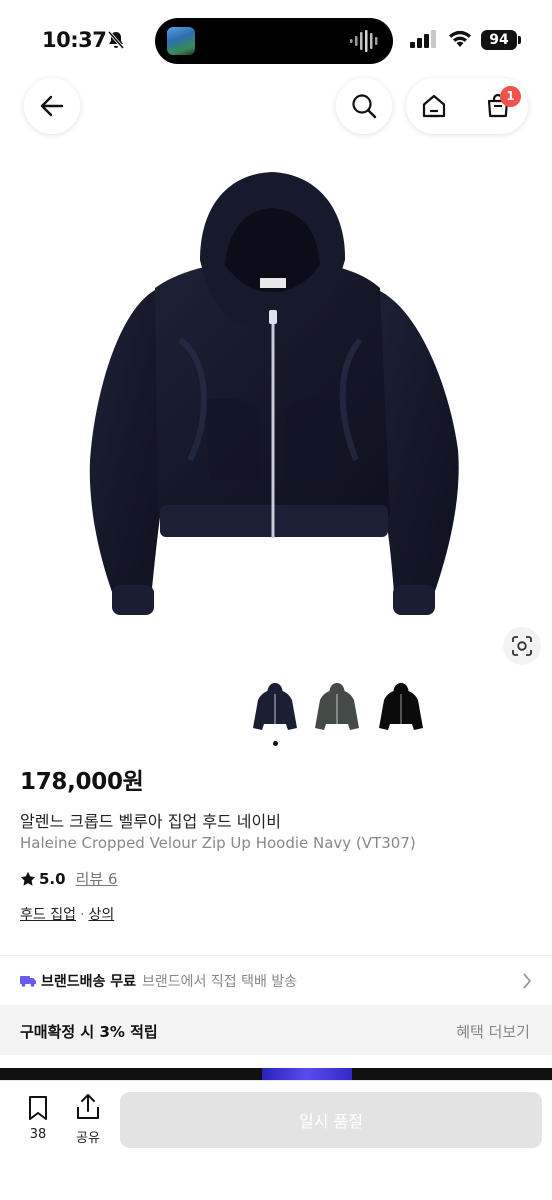  Describe the element at coordinates (527, 981) in the screenshot. I see `chevron-right-icon` at that location.